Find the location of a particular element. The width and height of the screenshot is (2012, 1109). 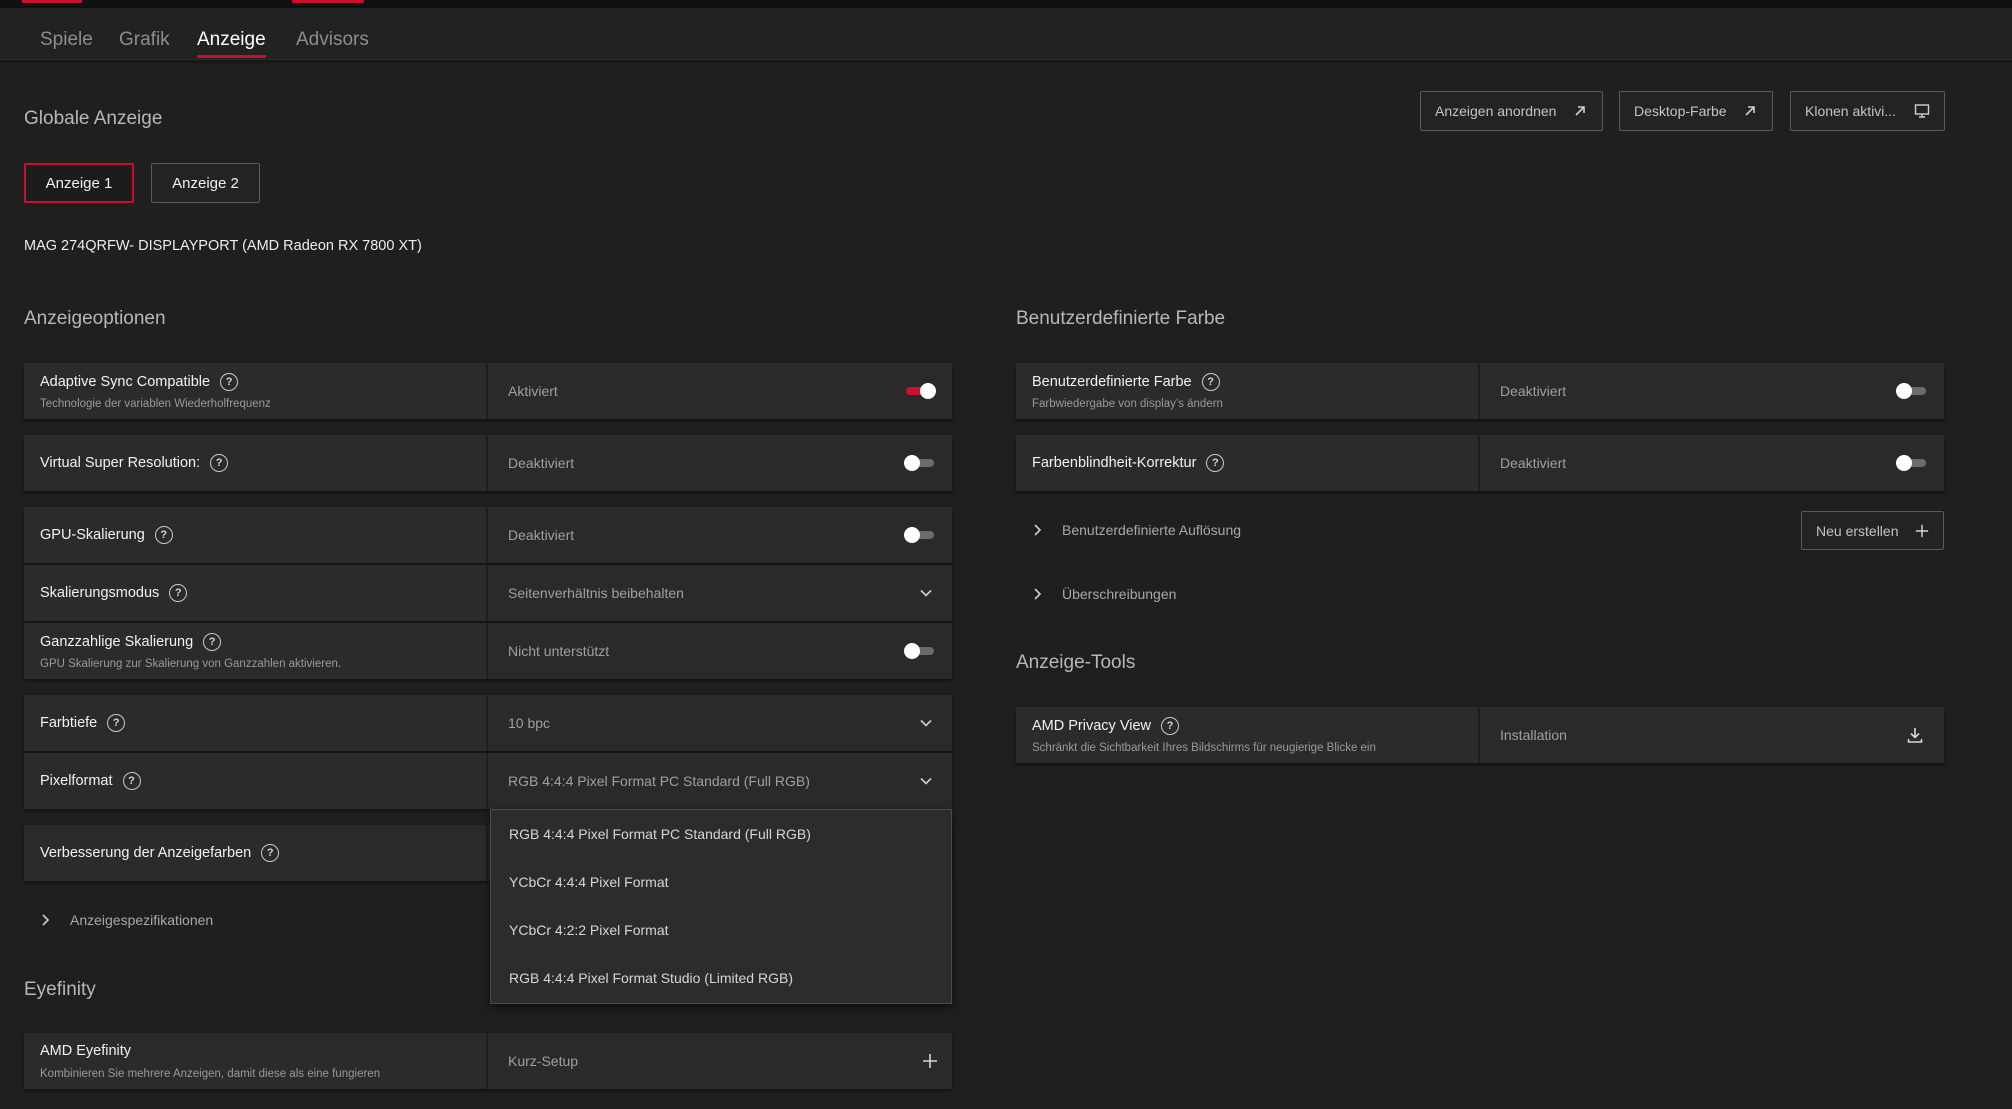

tab-anzeige: Anzeige is located at coordinates (231, 40).